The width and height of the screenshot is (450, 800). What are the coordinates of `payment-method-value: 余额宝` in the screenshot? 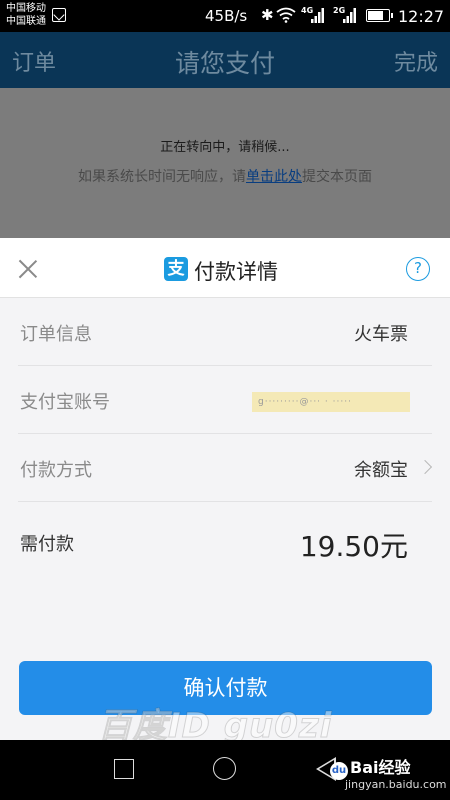 It's located at (381, 470).